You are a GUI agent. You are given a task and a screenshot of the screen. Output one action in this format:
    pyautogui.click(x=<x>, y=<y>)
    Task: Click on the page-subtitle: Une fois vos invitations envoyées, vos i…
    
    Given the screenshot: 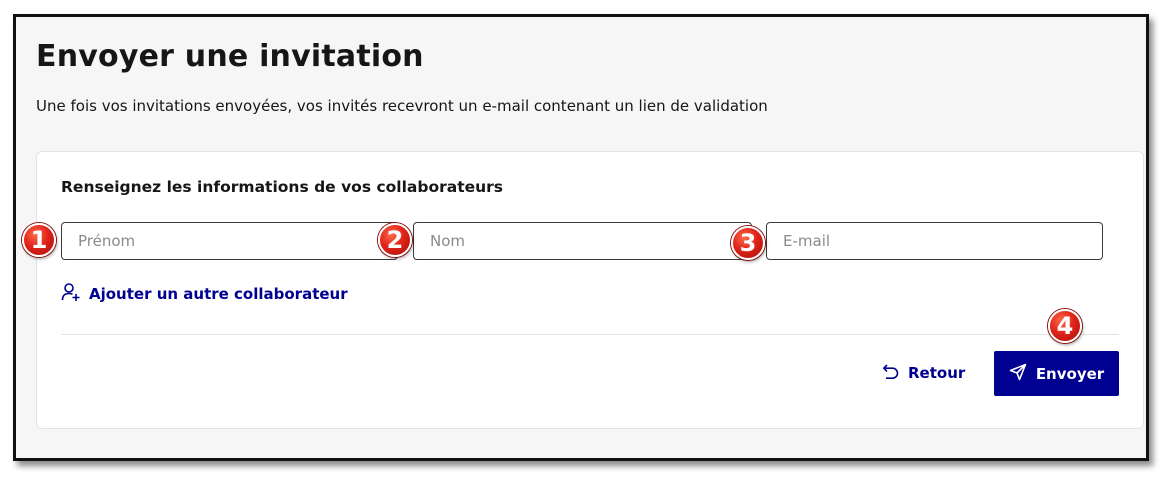 What is the action you would take?
    pyautogui.click(x=402, y=106)
    